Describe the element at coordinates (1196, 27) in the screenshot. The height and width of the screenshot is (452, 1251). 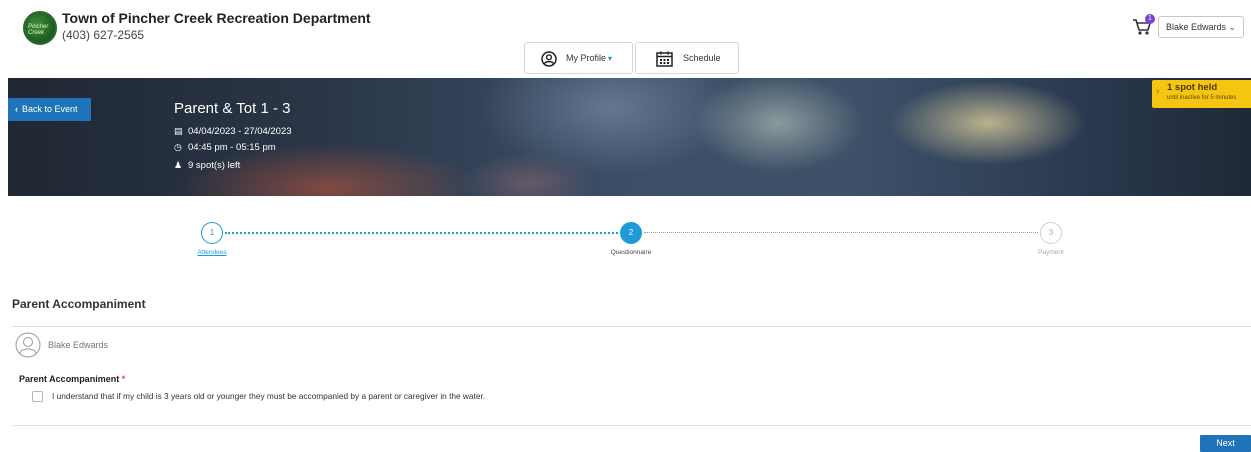
I see `user-name: Blake Edwards` at that location.